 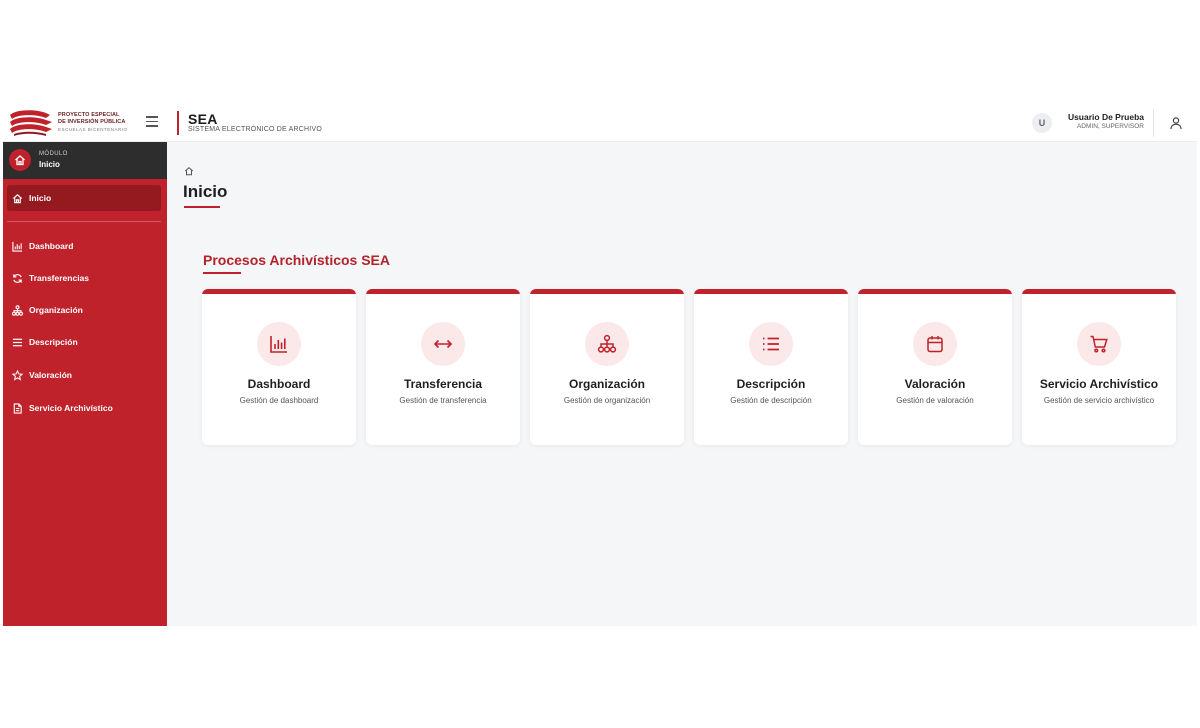 I want to click on sidebar-item-label: Valoración, so click(x=50, y=375).